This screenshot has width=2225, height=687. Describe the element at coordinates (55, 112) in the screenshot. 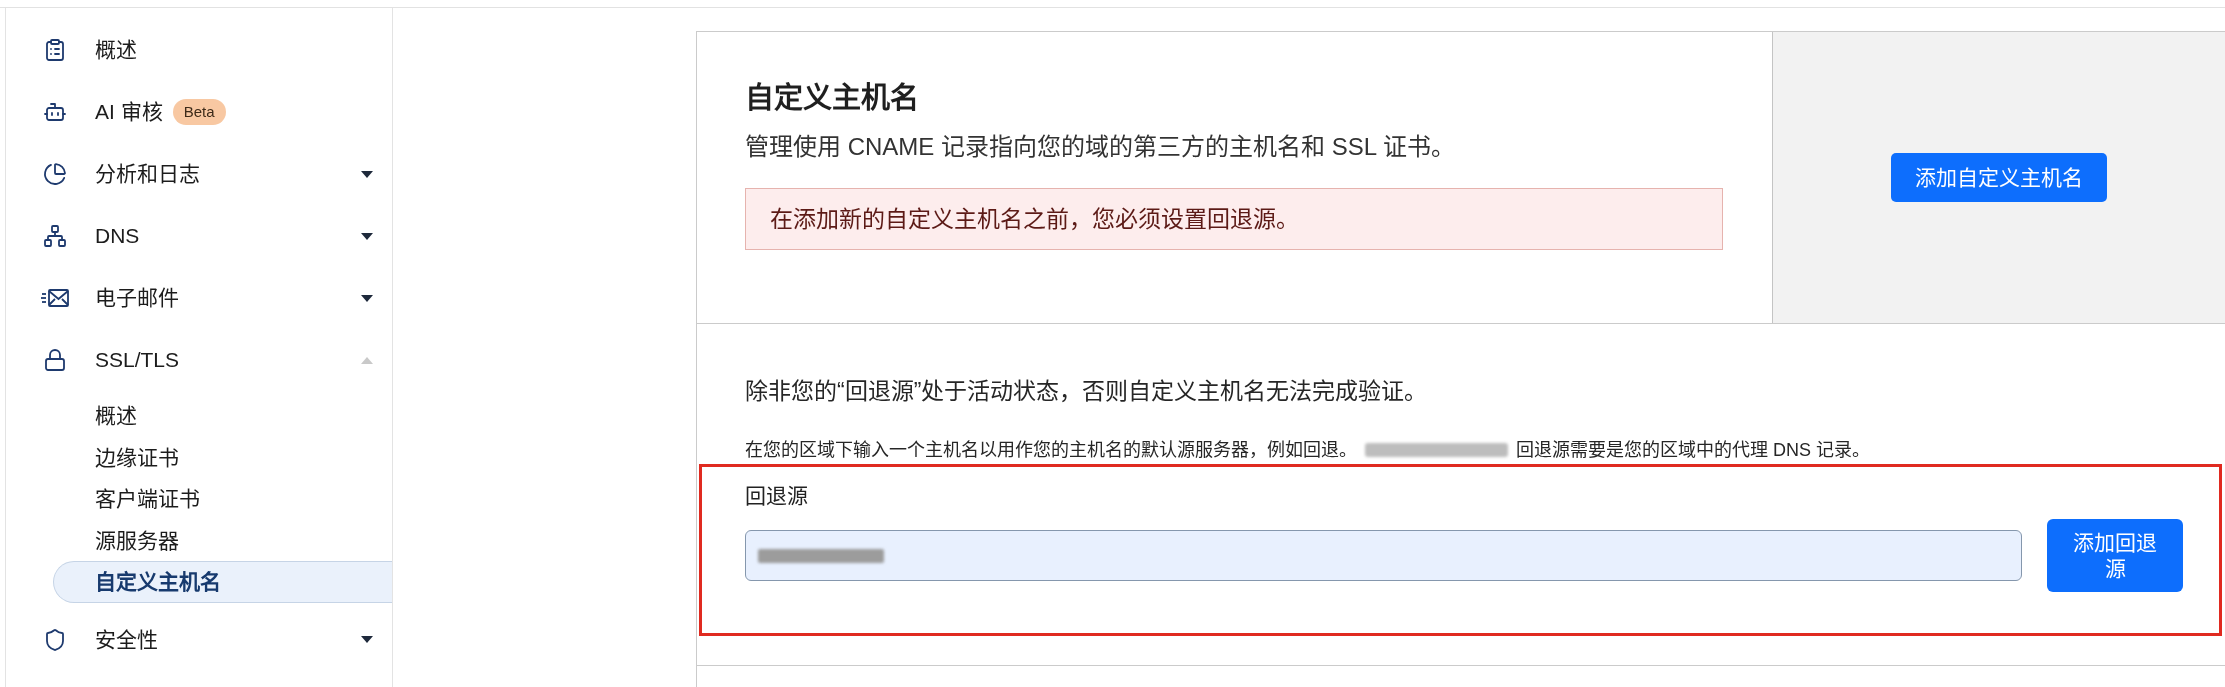

I see `robot-icon` at that location.